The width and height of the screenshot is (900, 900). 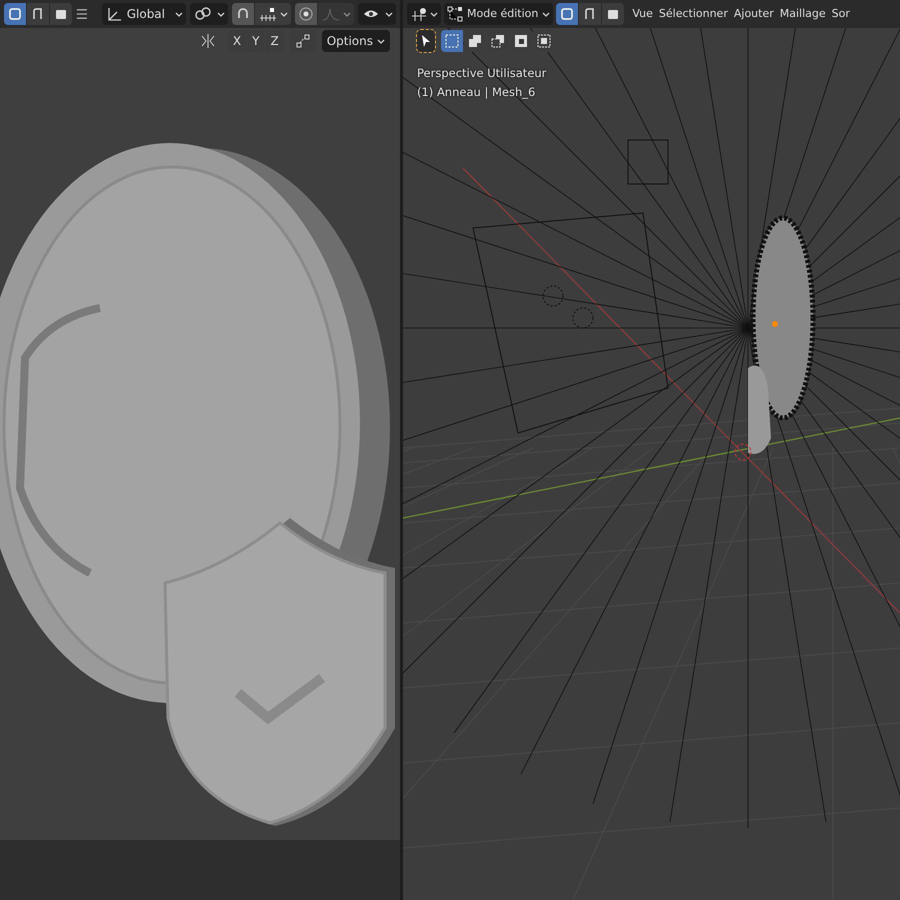 I want to click on edit-mode-icon, so click(x=455, y=14).